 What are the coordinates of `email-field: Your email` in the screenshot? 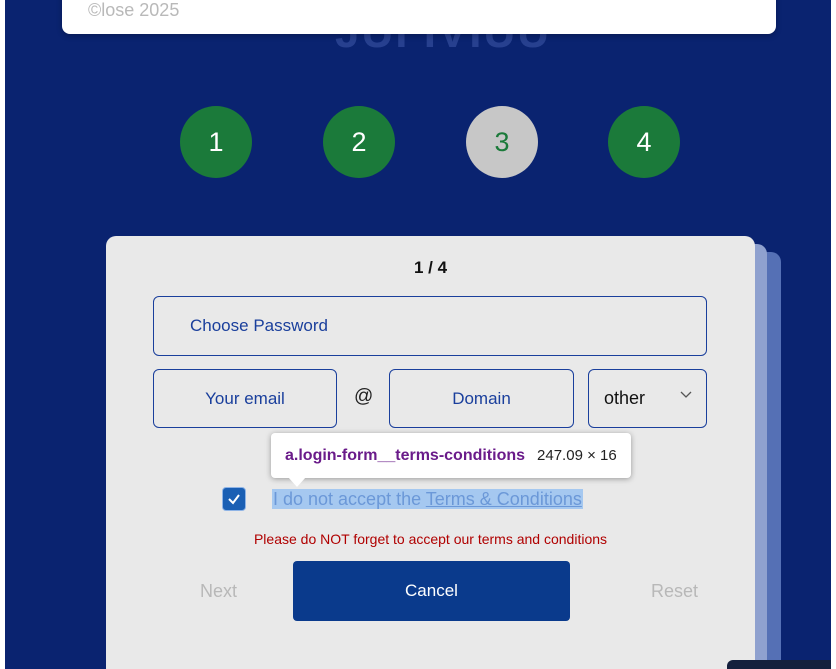 It's located at (245, 398).